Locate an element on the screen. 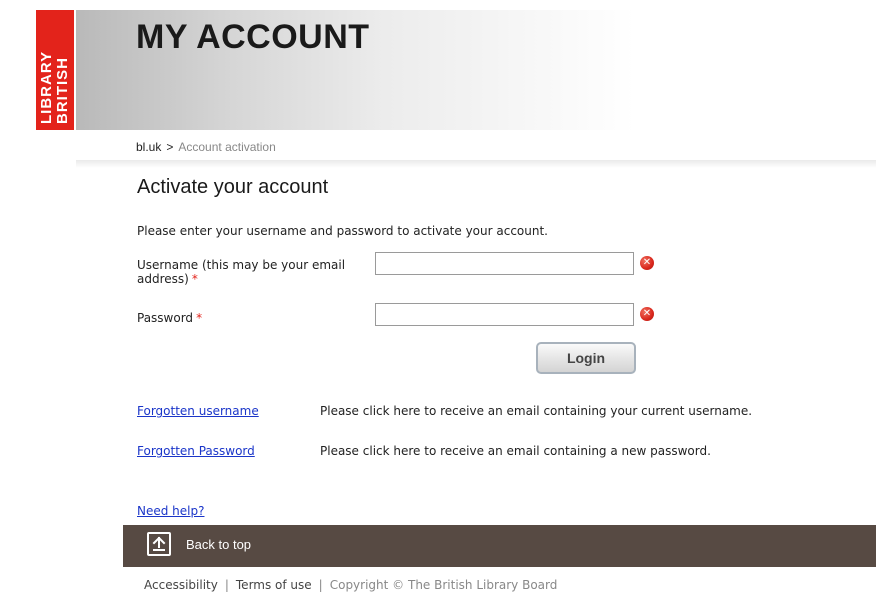 The width and height of the screenshot is (876, 592). copyright-text: Copyright © The British Library Board is located at coordinates (443, 585).